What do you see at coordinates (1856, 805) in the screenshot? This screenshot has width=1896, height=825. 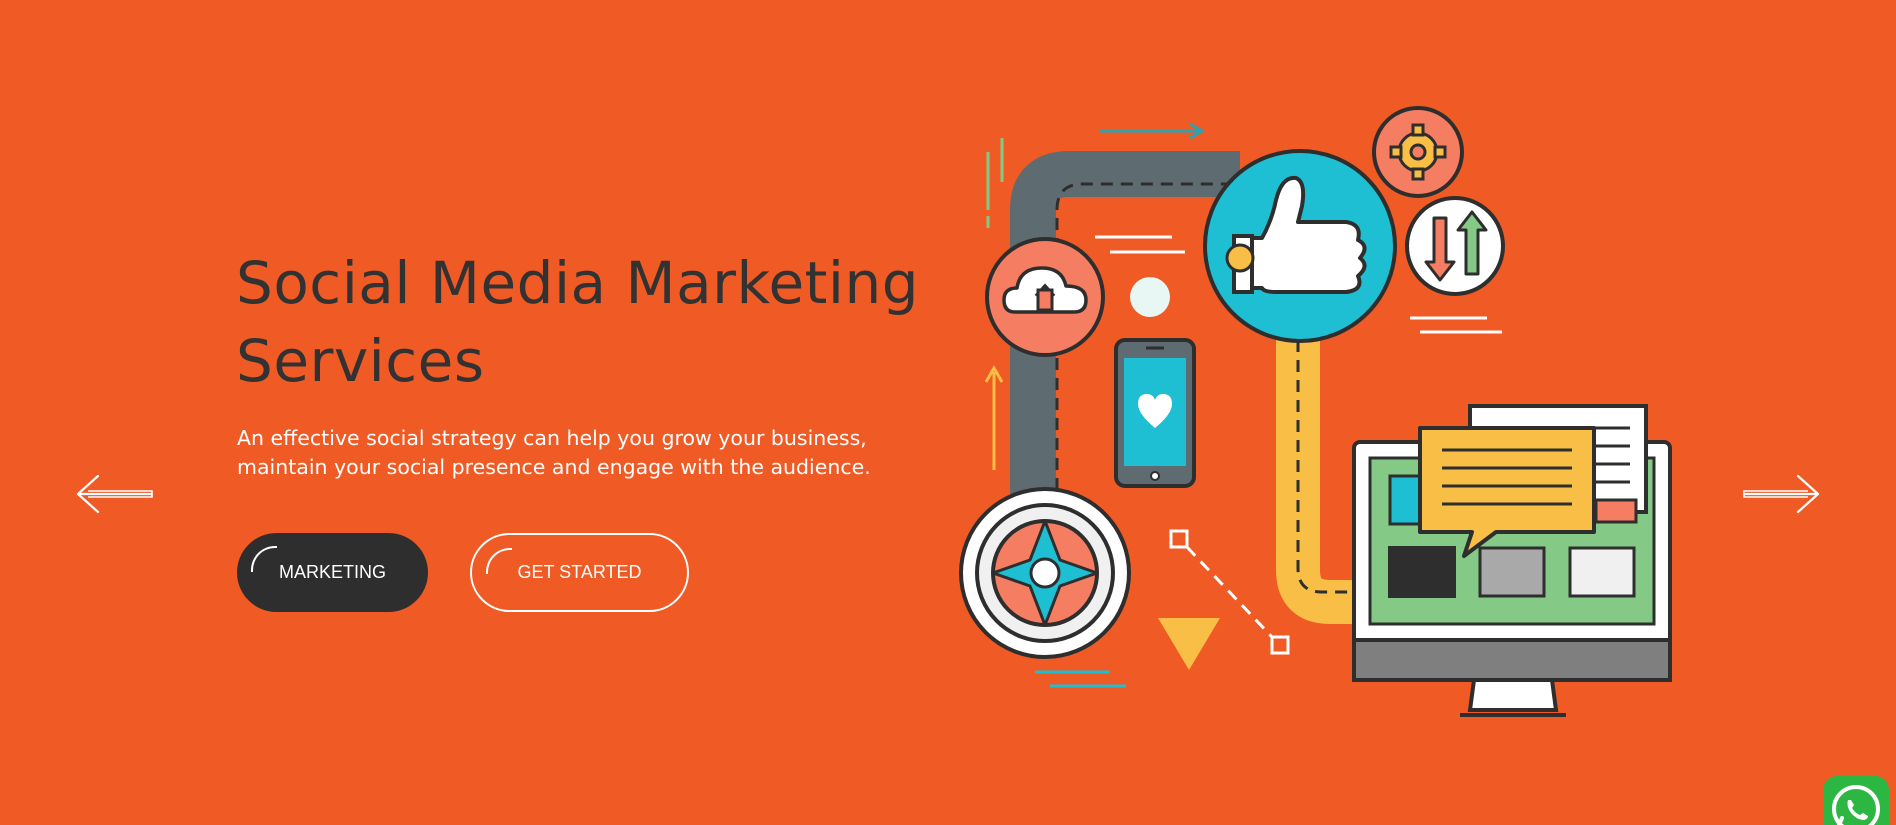 I see `whatsapp-icon` at bounding box center [1856, 805].